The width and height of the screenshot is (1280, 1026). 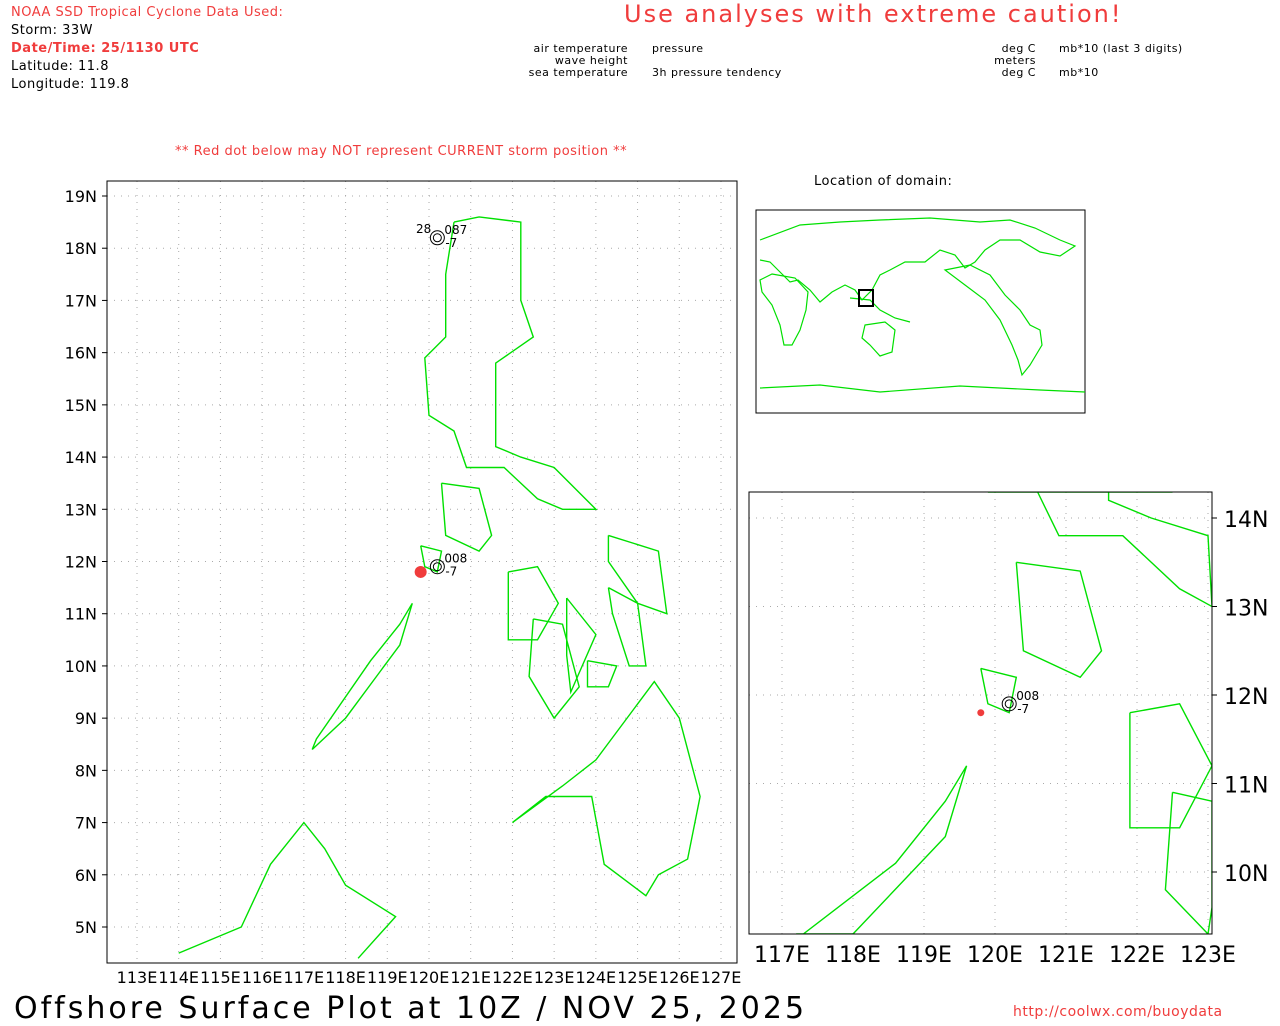 What do you see at coordinates (86, 927) in the screenshot?
I see `lat-tick-label: 5N` at bounding box center [86, 927].